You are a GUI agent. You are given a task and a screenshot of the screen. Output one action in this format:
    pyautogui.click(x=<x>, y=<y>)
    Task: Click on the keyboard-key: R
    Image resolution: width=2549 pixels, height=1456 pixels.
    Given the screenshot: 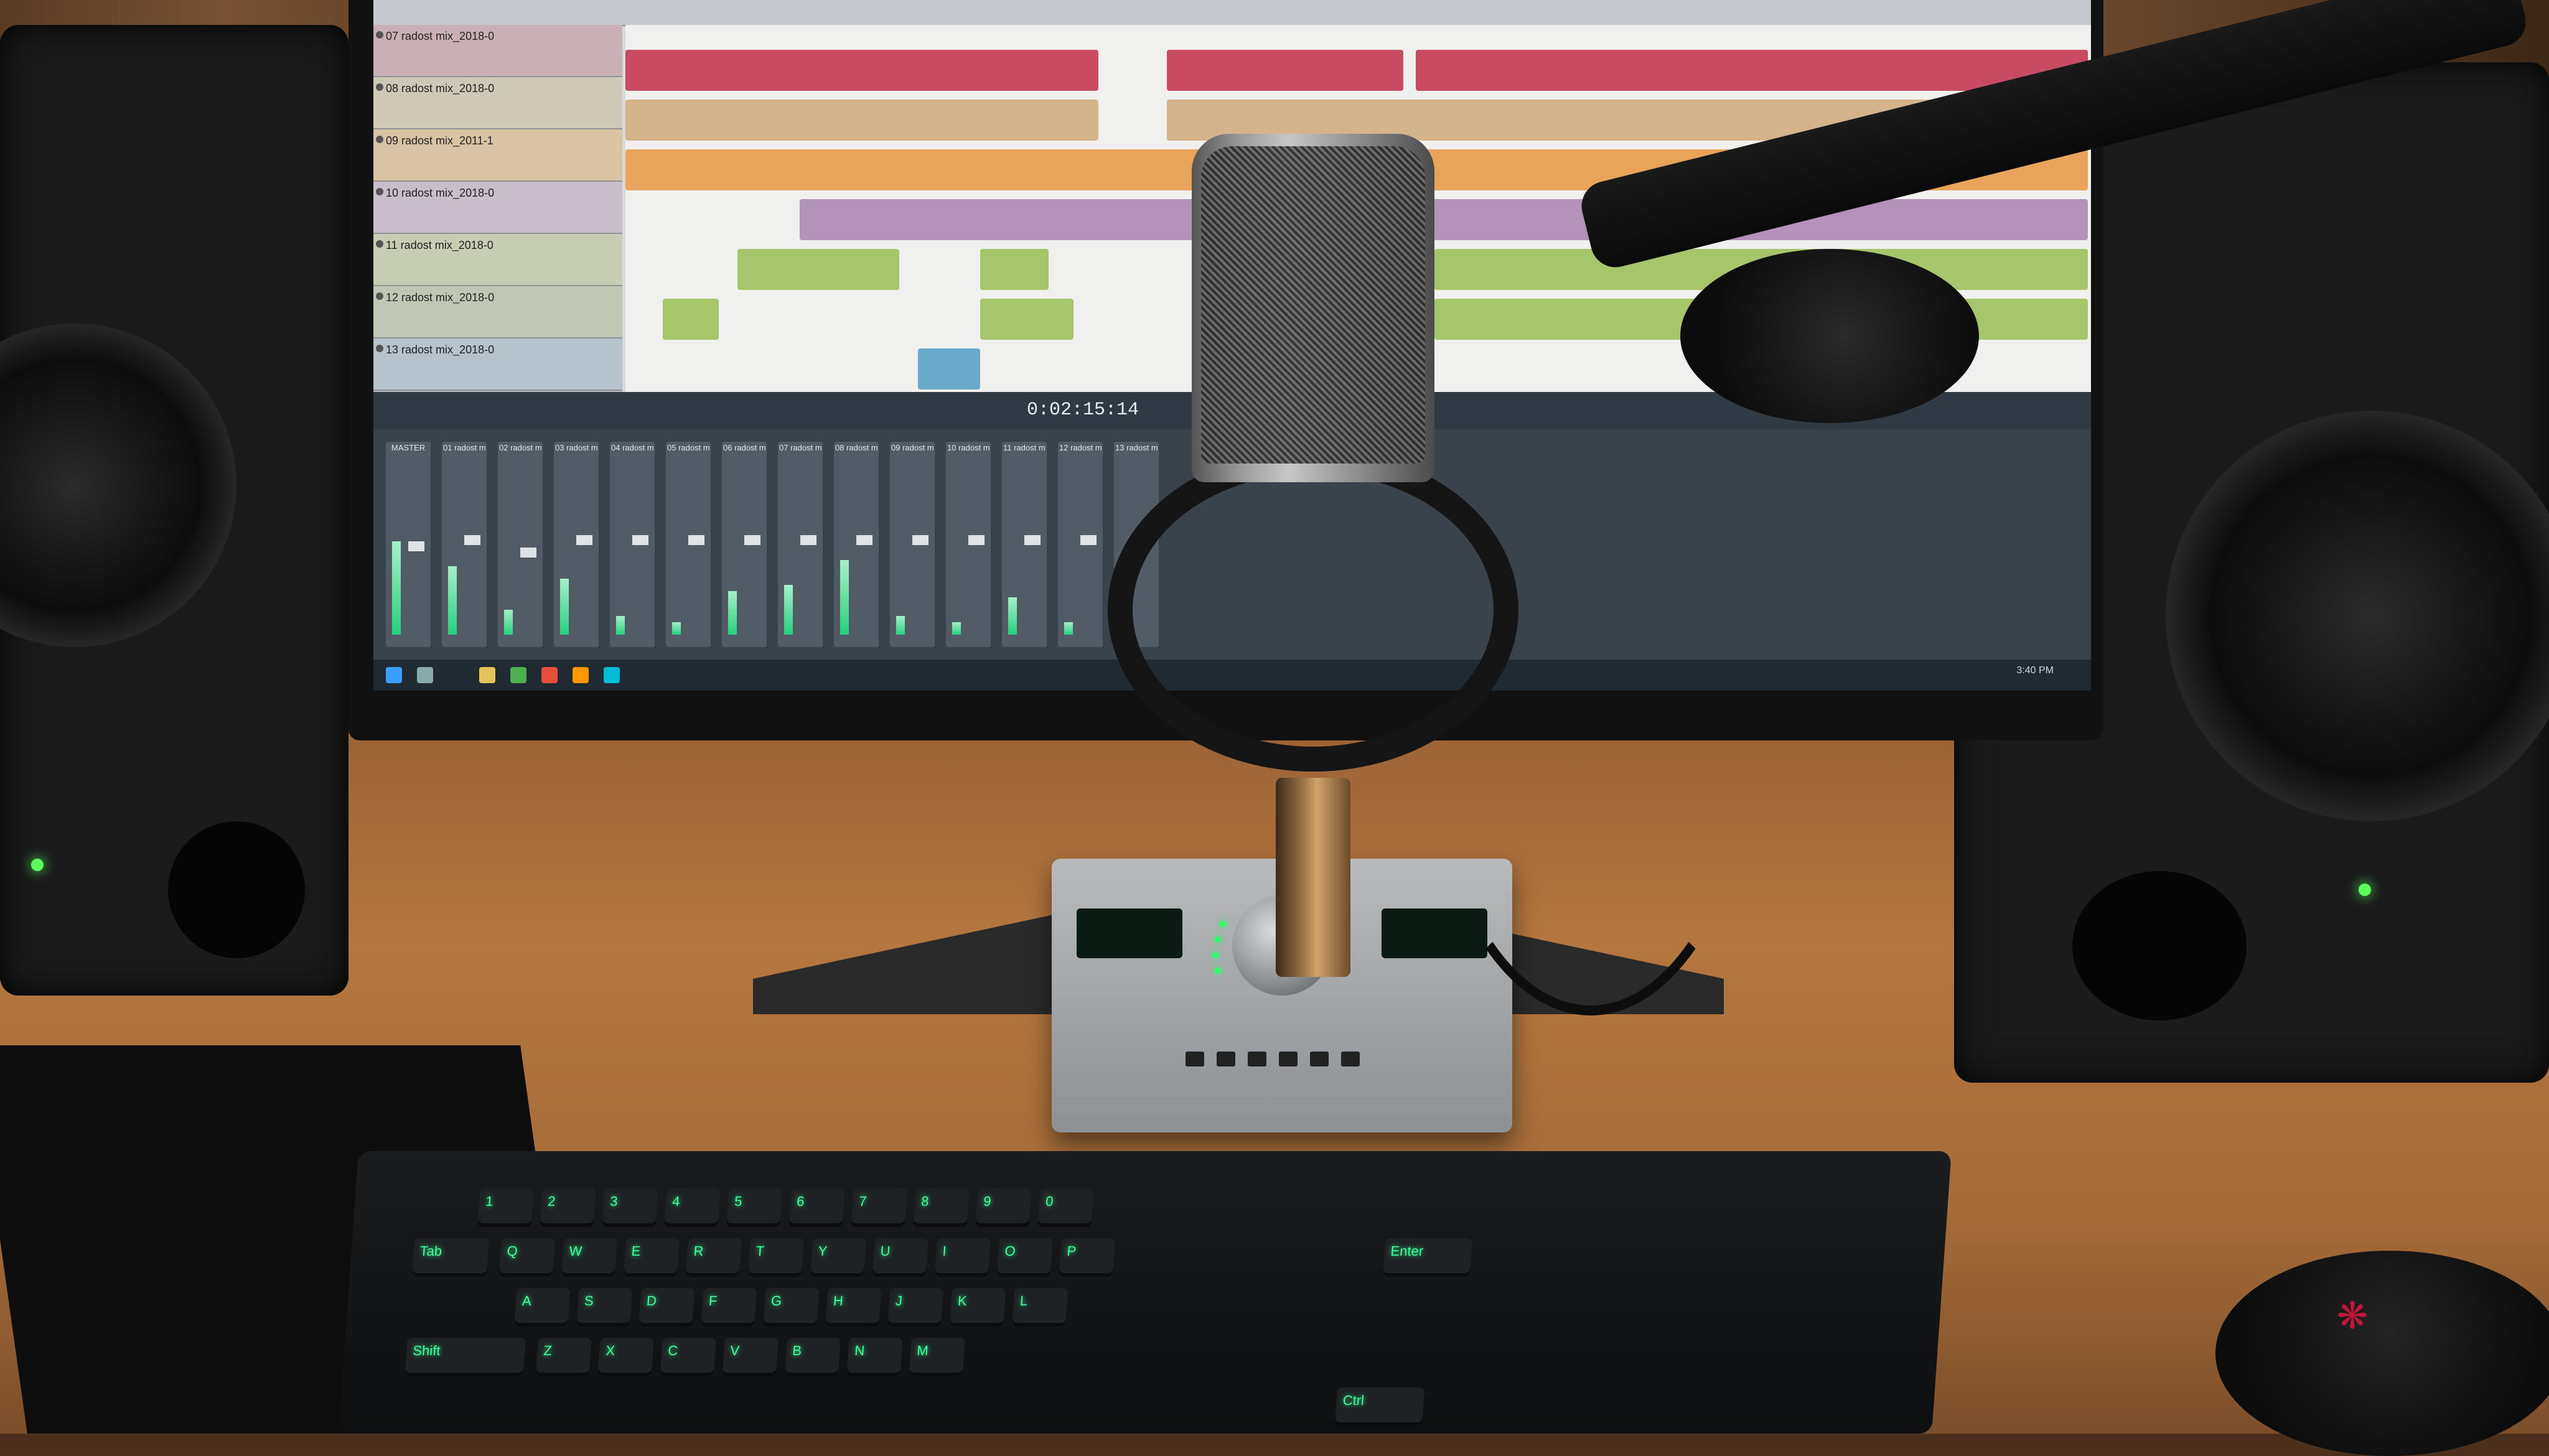 What is the action you would take?
    pyautogui.click(x=713, y=1257)
    